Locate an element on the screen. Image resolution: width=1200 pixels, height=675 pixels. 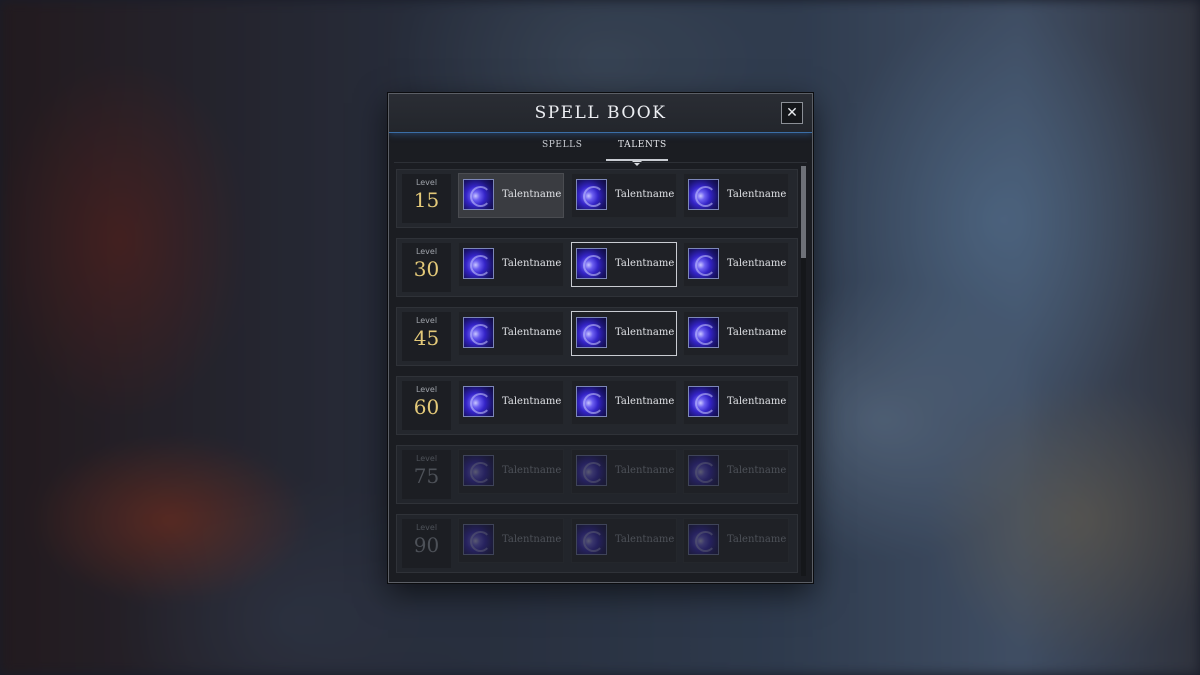
talent-row: Level 15 Talentname Talentname Talentname is located at coordinates (597, 198).